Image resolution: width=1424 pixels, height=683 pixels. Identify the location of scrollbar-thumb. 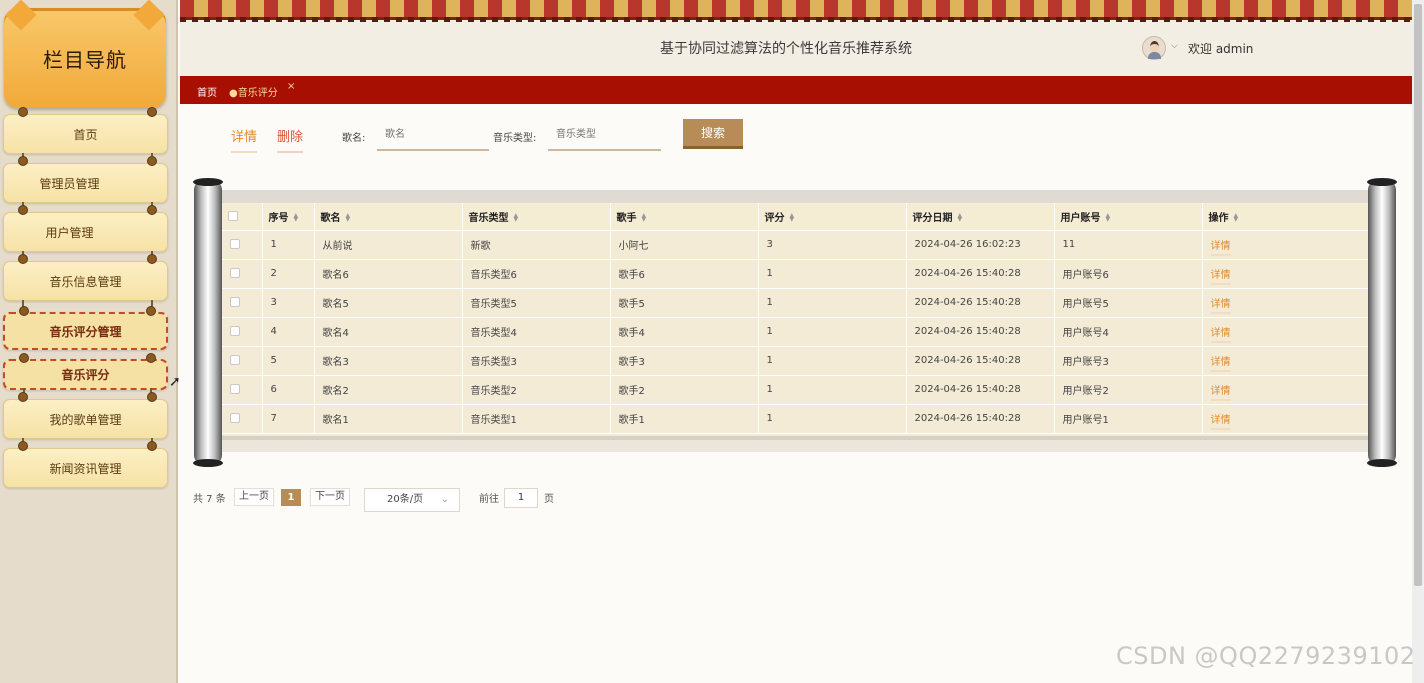
(1418, 295).